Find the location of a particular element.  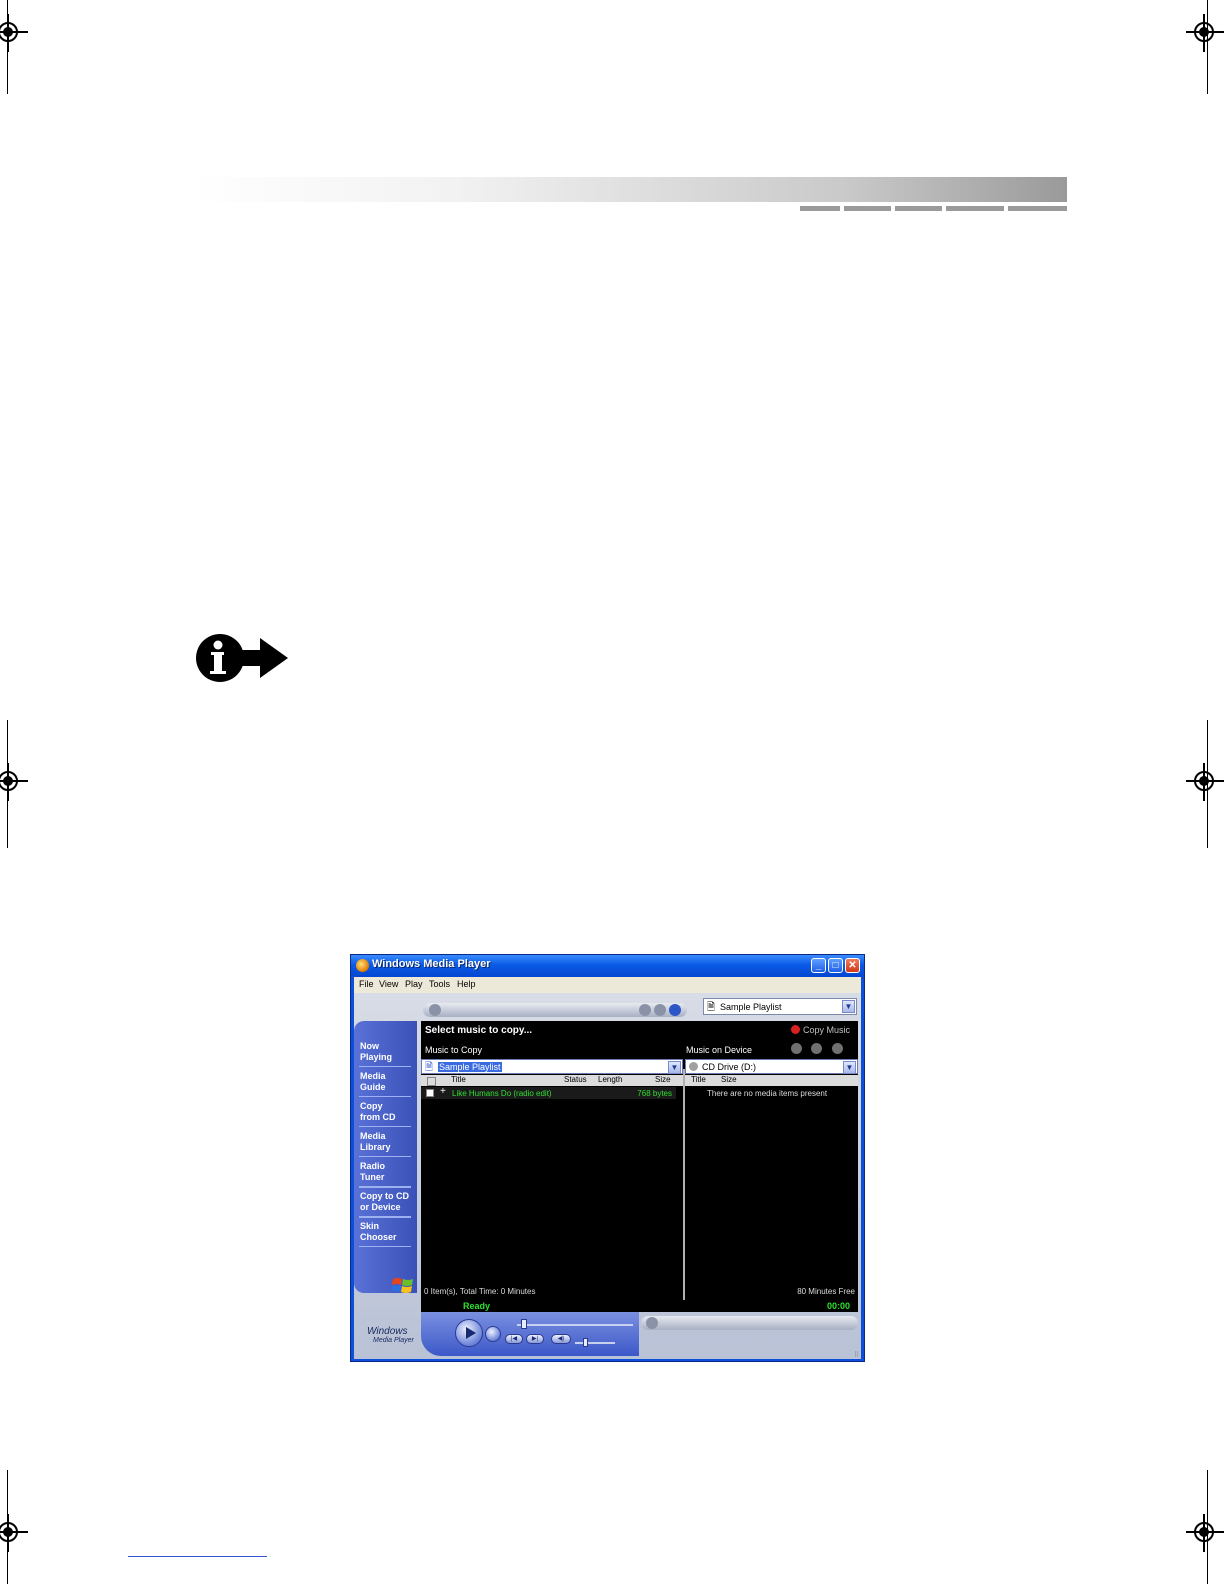

taskbar-label: from CD is located at coordinates (378, 1117).